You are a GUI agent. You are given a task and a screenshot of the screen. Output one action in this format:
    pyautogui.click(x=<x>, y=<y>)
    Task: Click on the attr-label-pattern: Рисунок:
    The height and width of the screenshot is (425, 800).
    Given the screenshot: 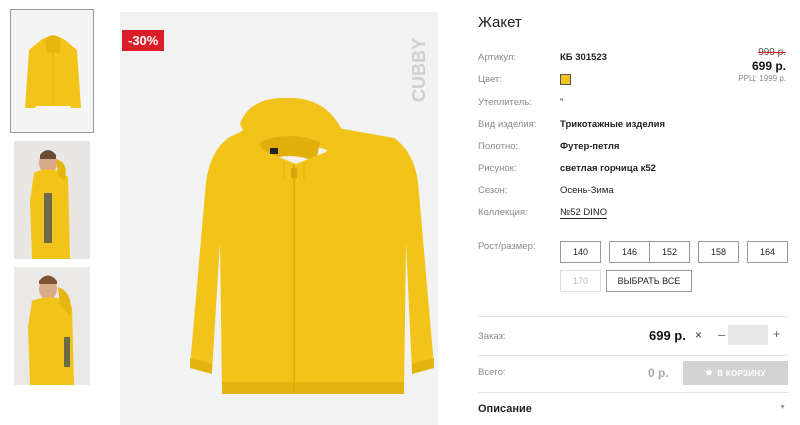 What is the action you would take?
    pyautogui.click(x=497, y=168)
    